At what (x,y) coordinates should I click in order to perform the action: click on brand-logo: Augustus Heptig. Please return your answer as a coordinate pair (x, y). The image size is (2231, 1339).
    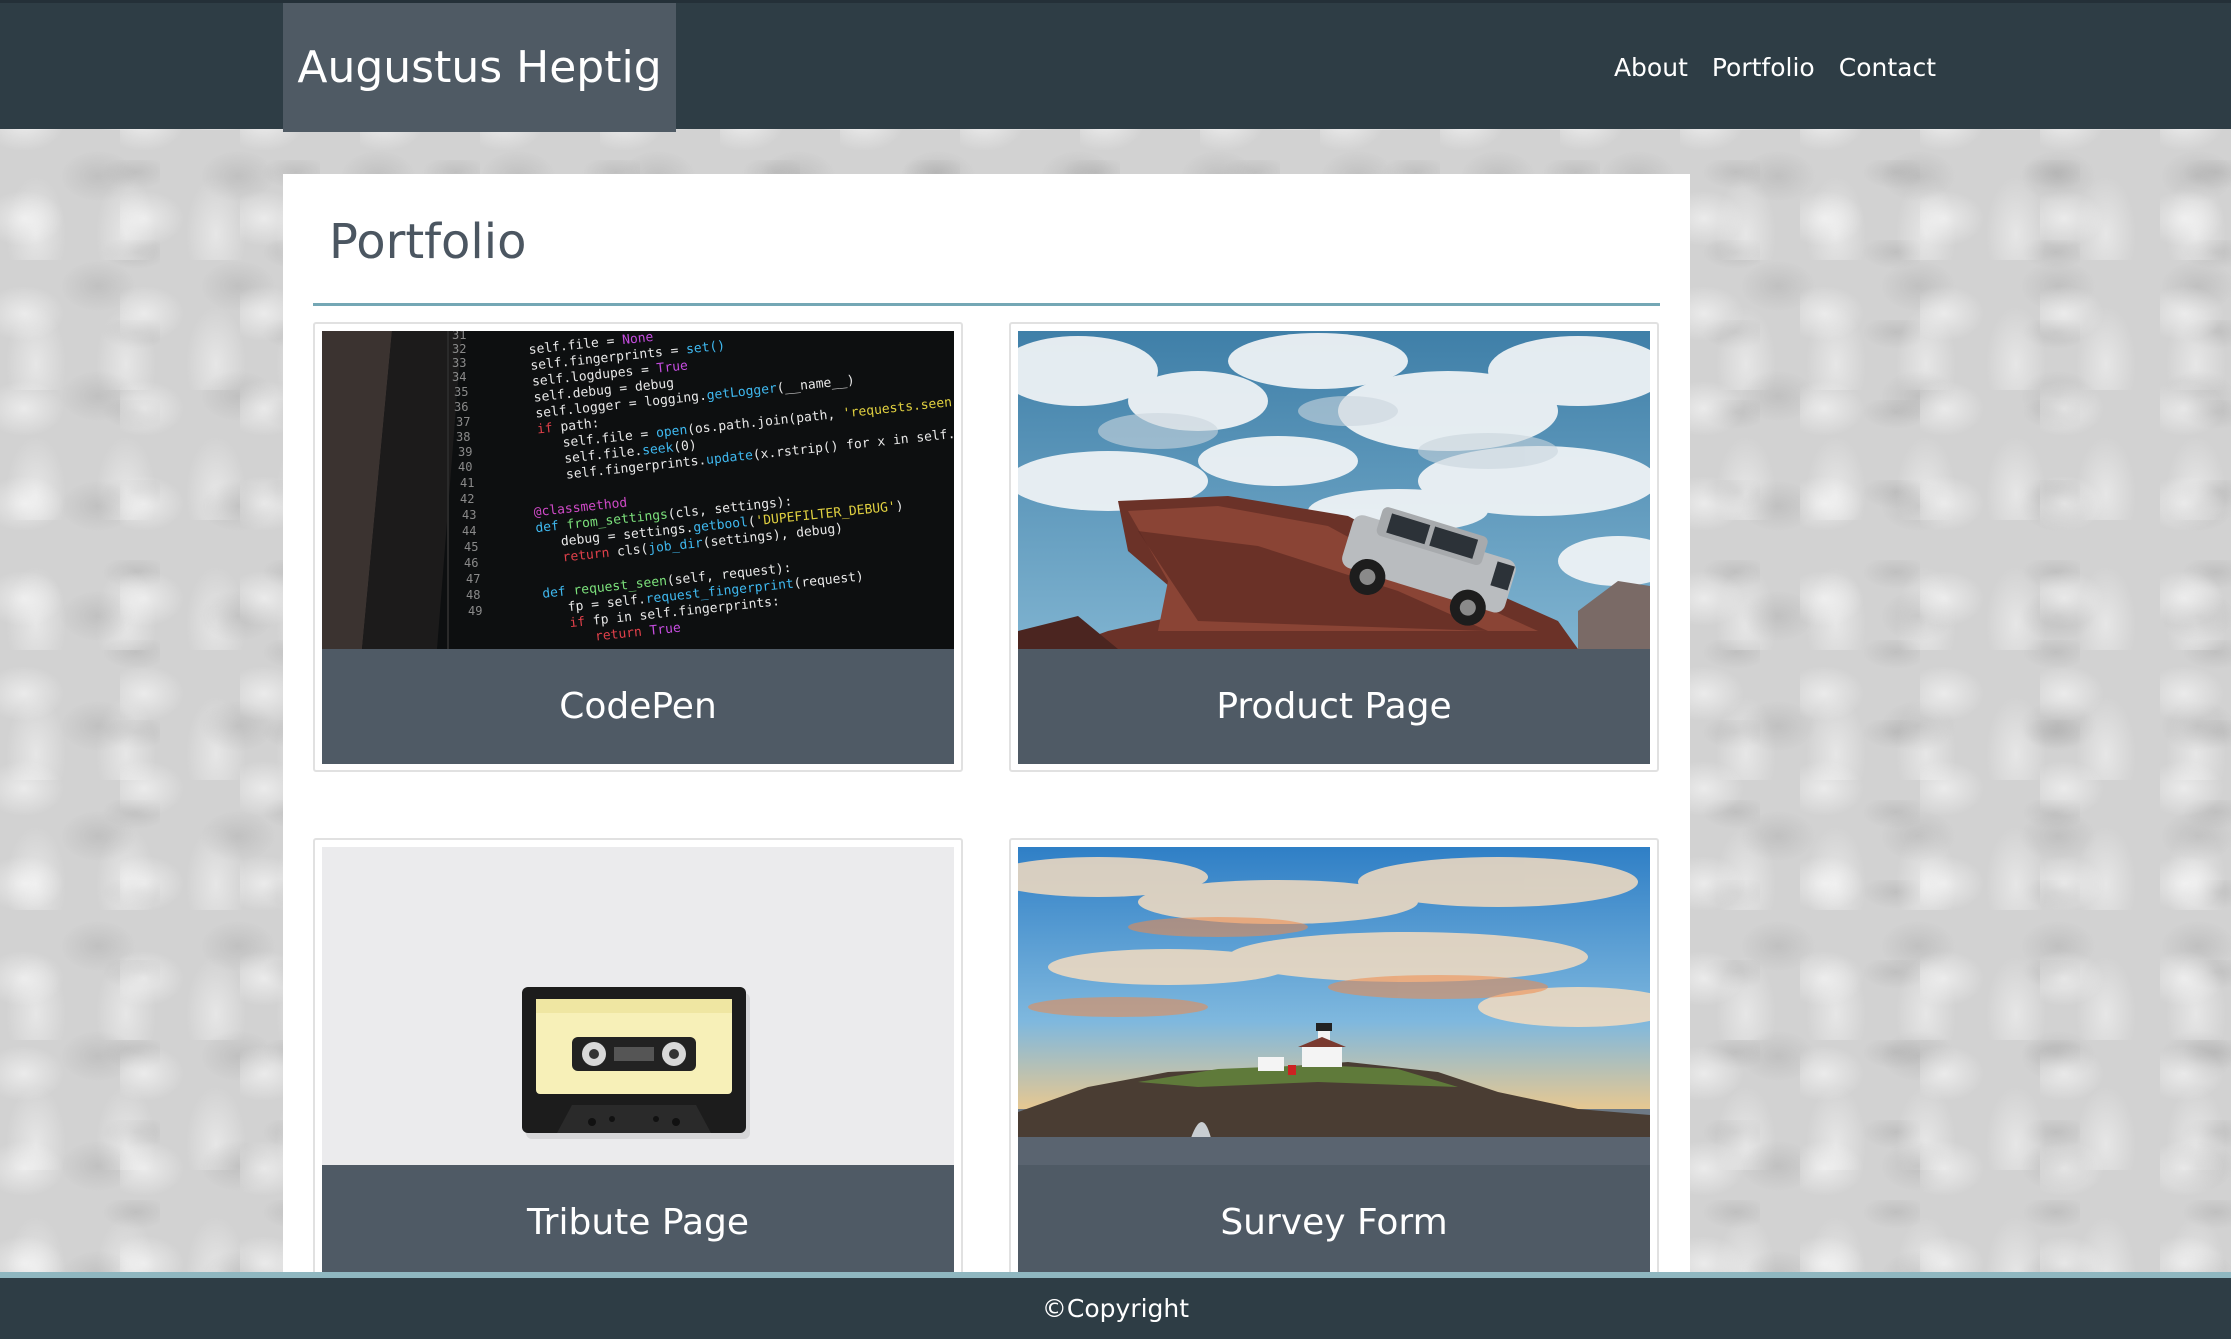
    Looking at the image, I should click on (479, 67).